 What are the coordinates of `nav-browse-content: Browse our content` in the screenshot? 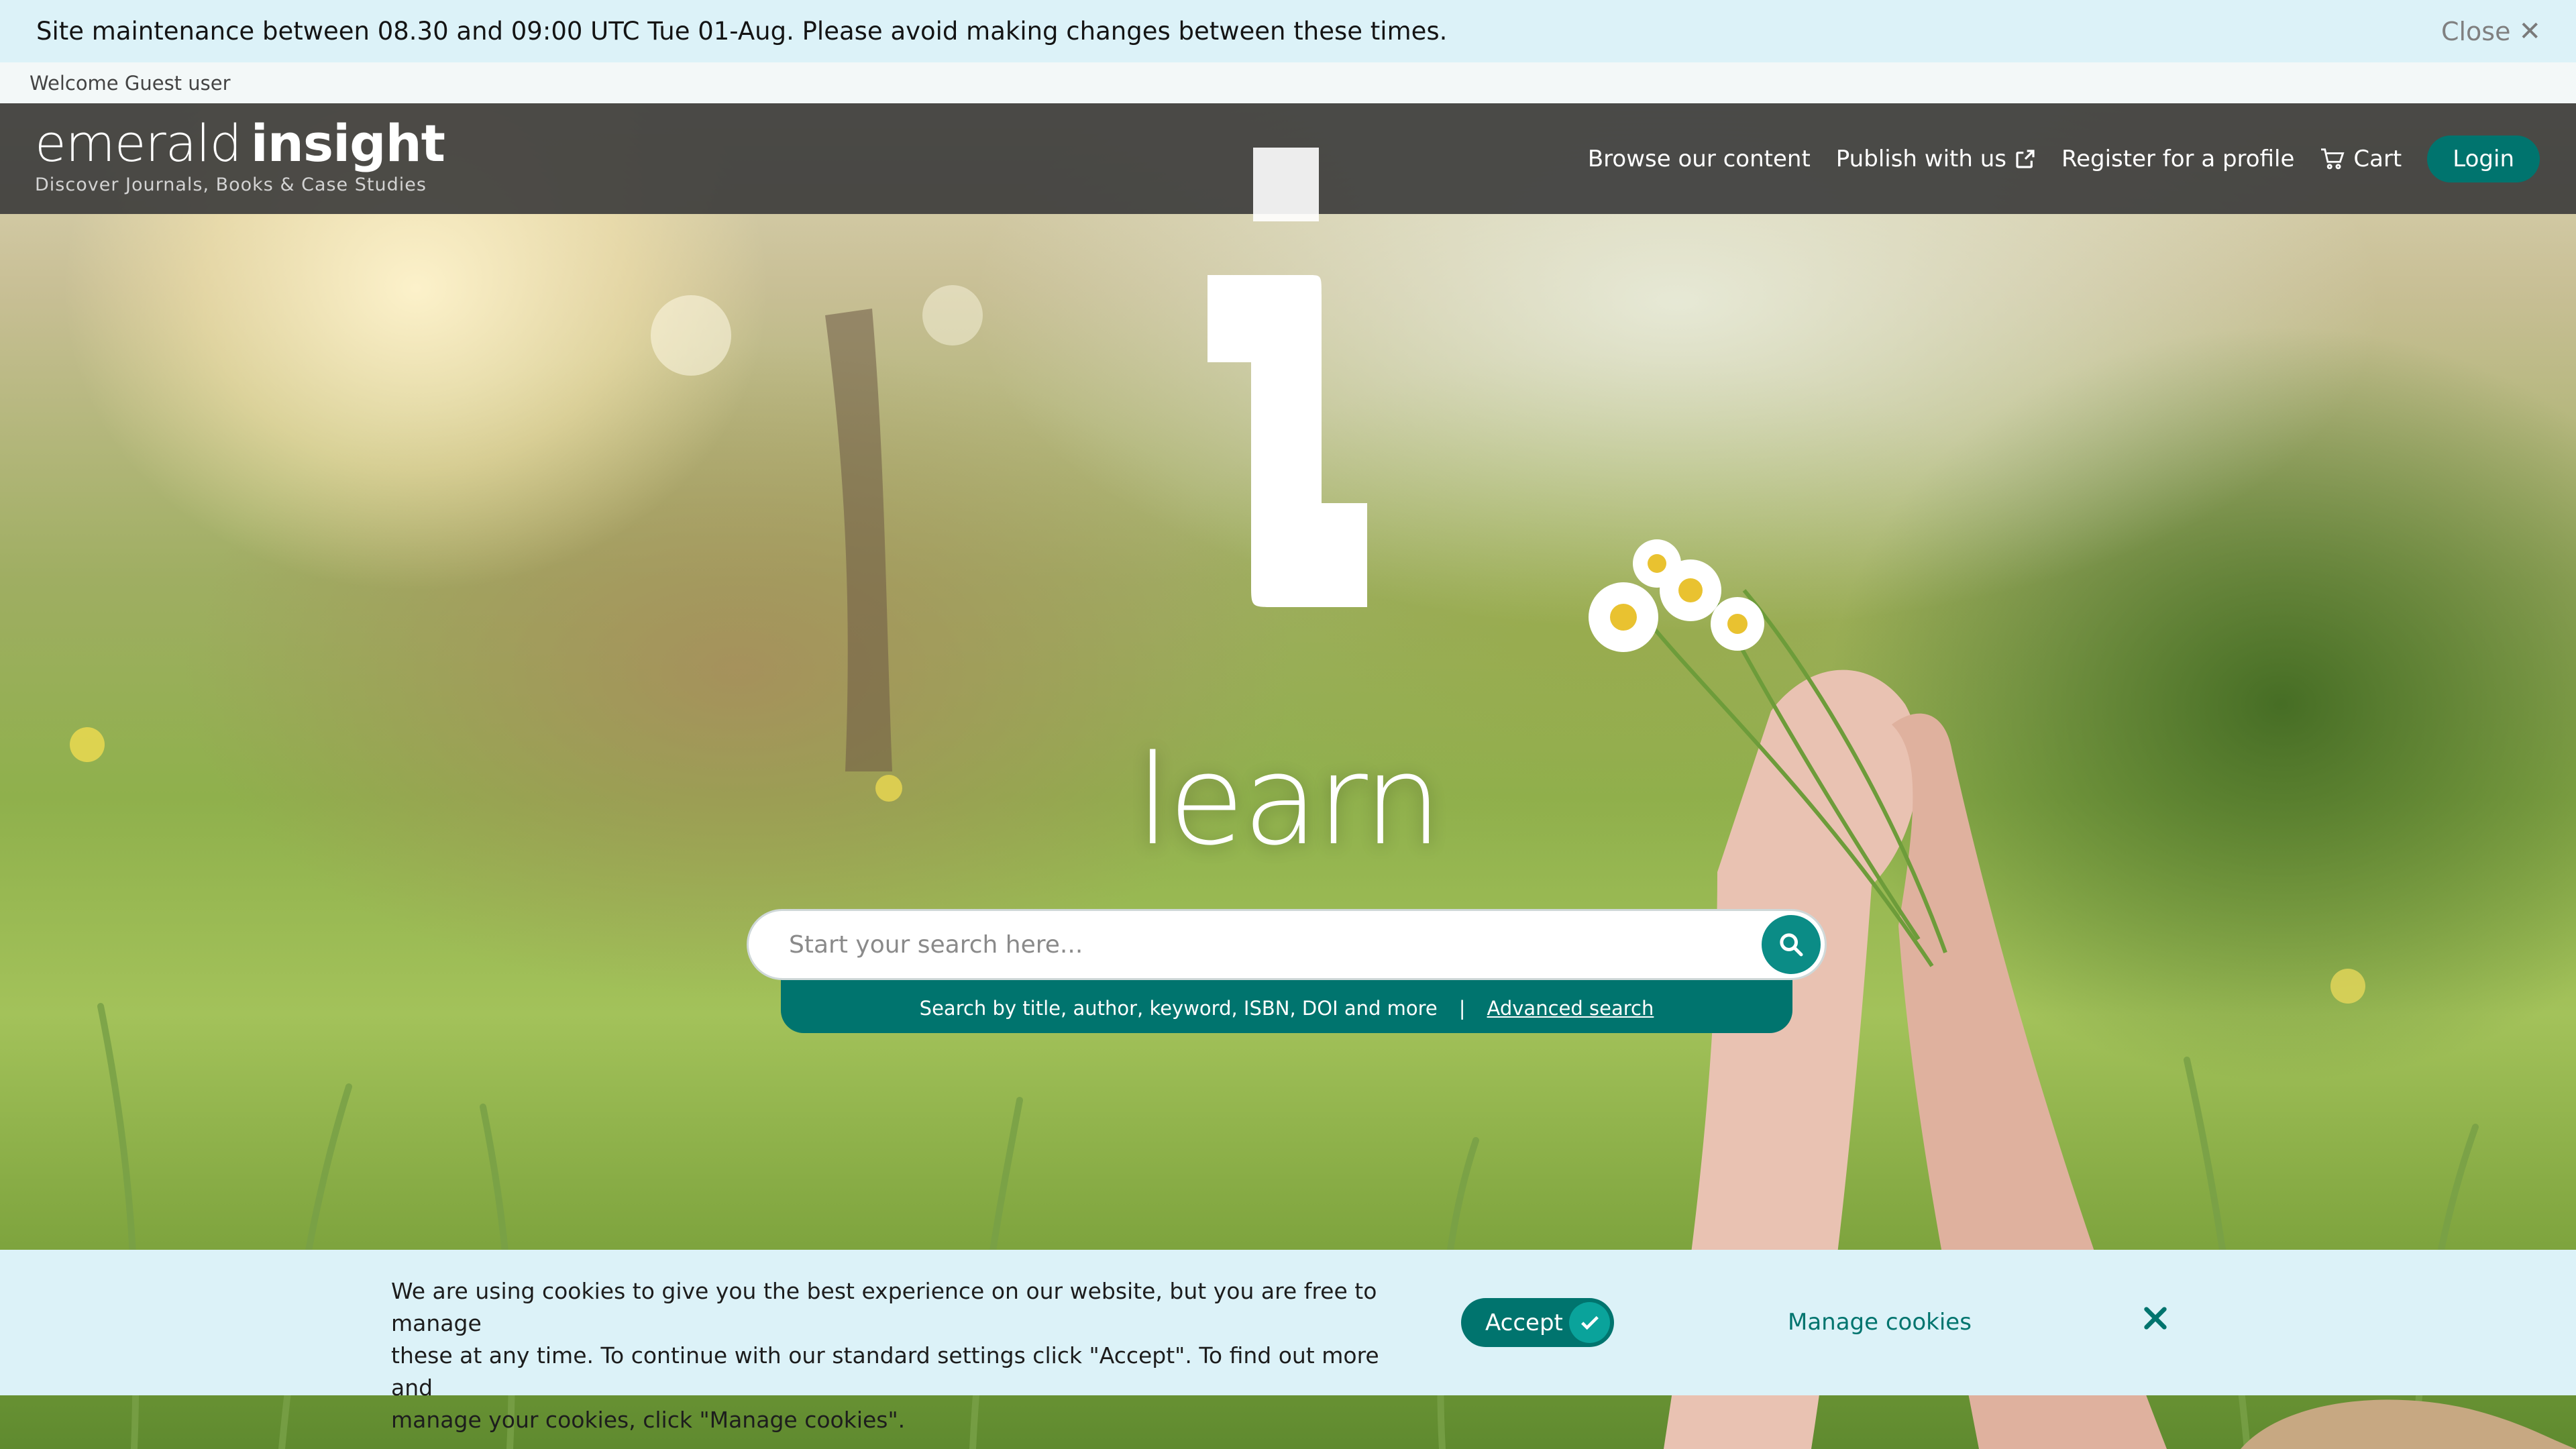 It's located at (1699, 159).